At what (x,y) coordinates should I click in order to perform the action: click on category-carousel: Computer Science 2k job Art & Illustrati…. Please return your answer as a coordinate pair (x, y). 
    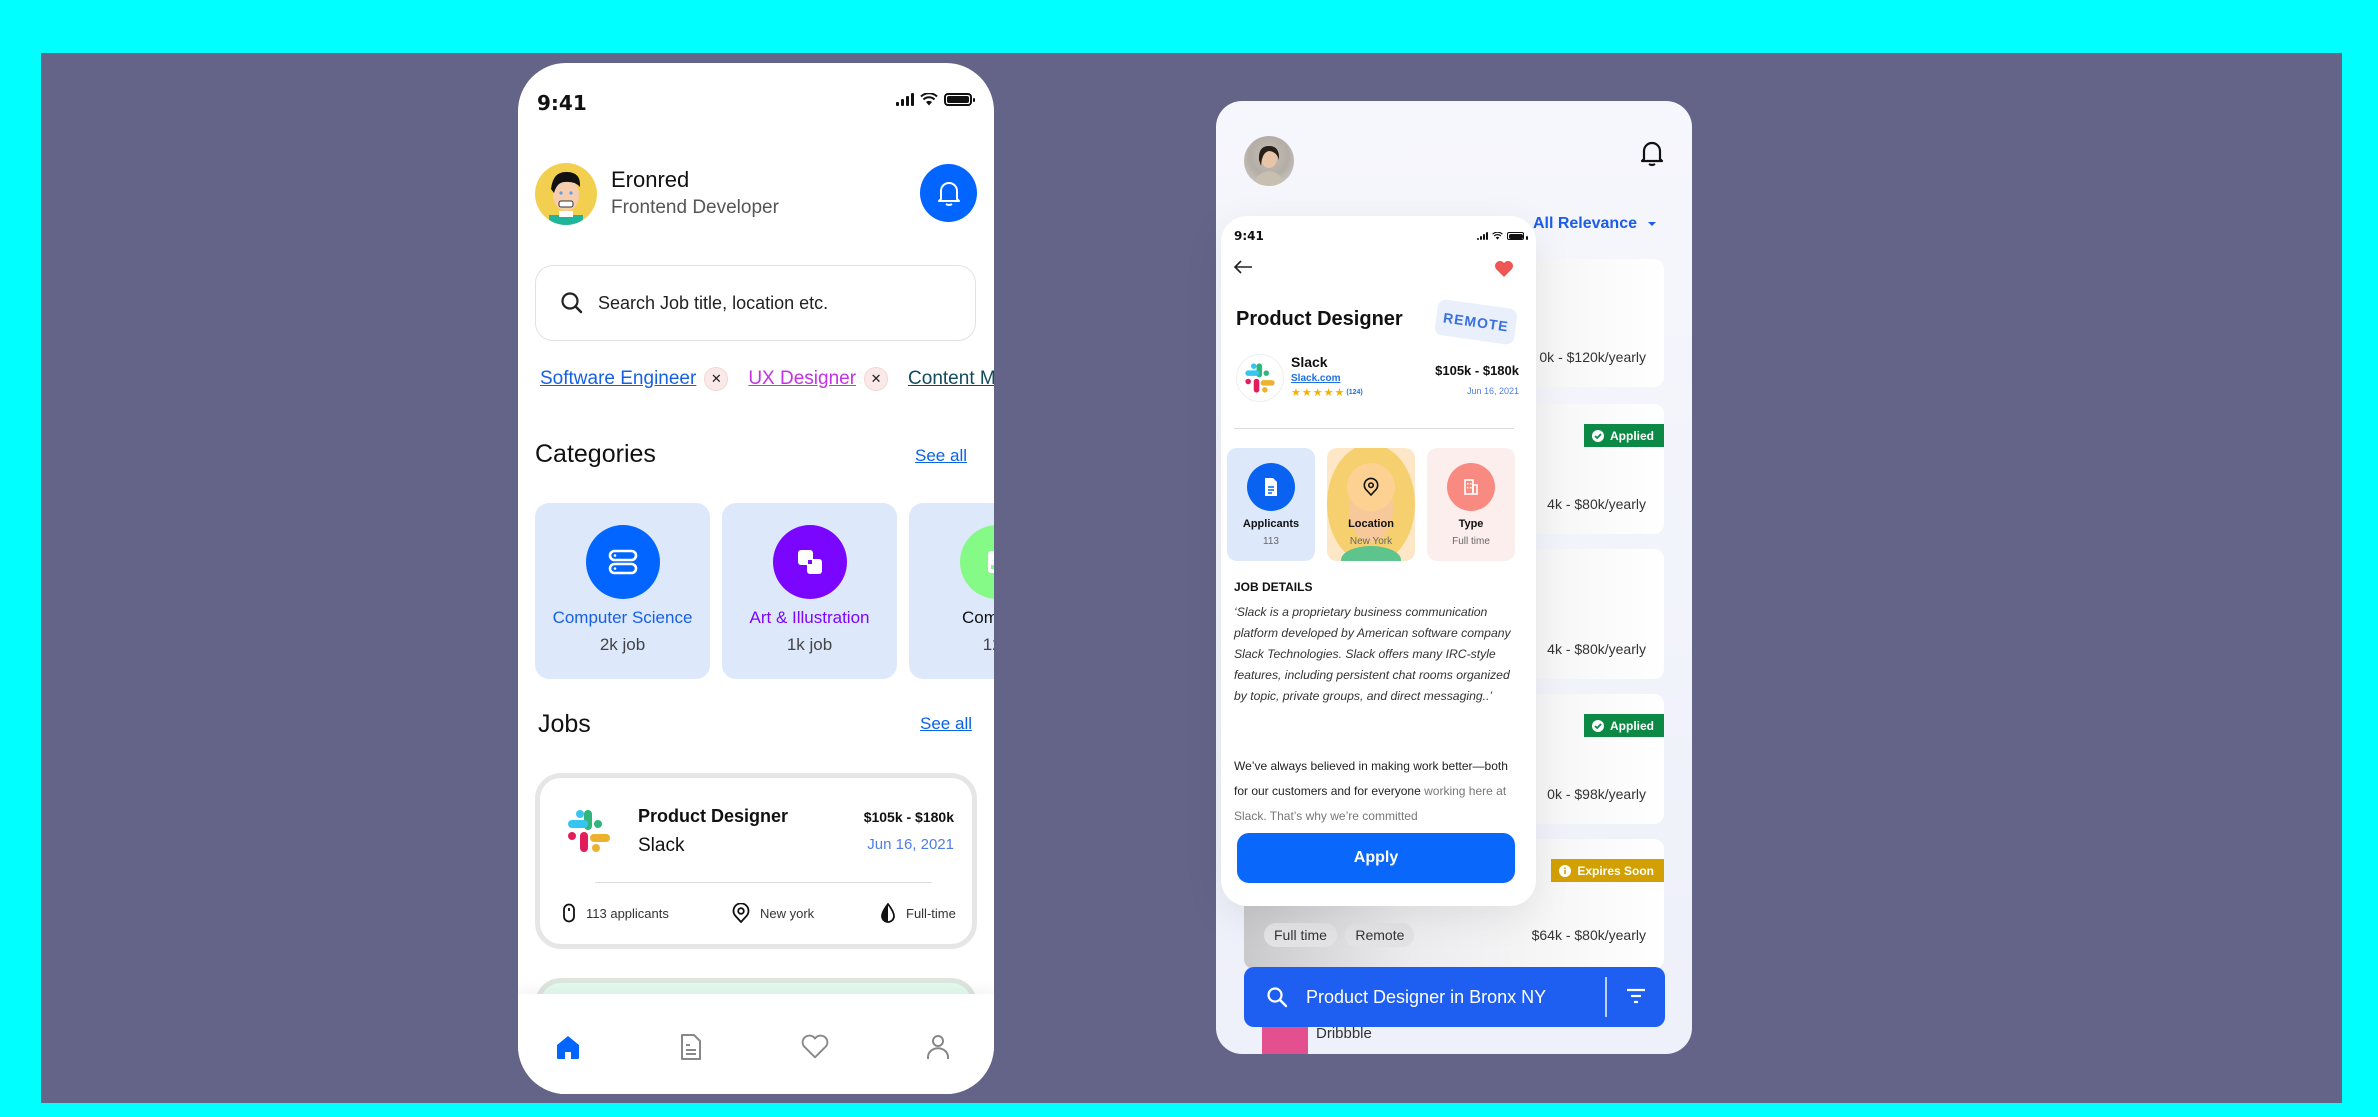
    Looking at the image, I should click on (764, 591).